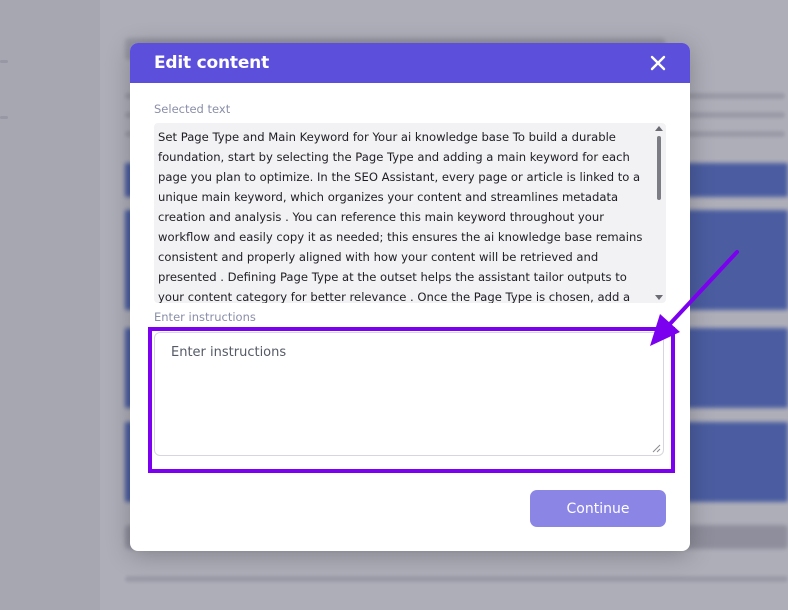 The height and width of the screenshot is (610, 788). Describe the element at coordinates (410, 63) in the screenshot. I see `modal-header: Edit content` at that location.